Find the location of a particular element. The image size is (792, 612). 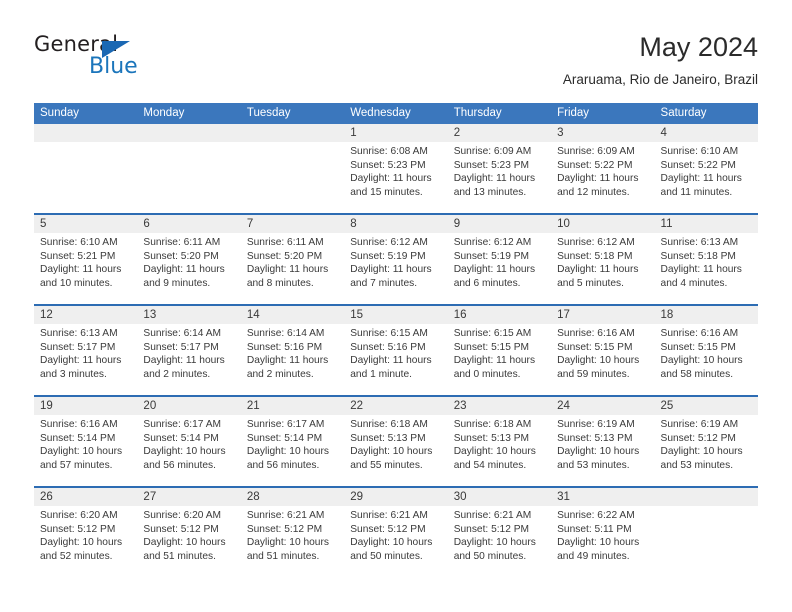

daylight-text-line2: and 0 minutes. is located at coordinates (487, 374).